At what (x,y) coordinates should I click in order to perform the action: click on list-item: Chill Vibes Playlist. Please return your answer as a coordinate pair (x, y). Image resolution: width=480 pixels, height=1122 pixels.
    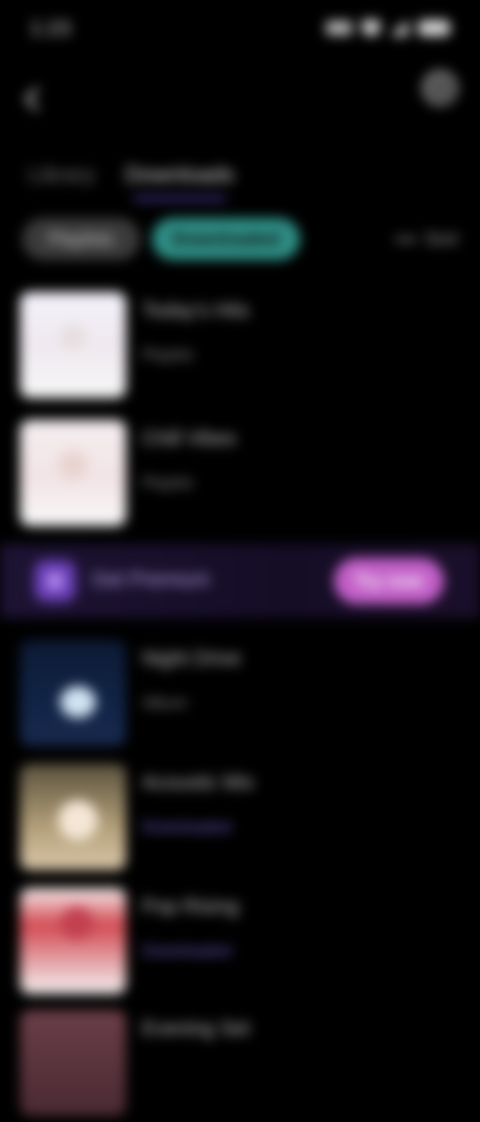
    Looking at the image, I should click on (240, 473).